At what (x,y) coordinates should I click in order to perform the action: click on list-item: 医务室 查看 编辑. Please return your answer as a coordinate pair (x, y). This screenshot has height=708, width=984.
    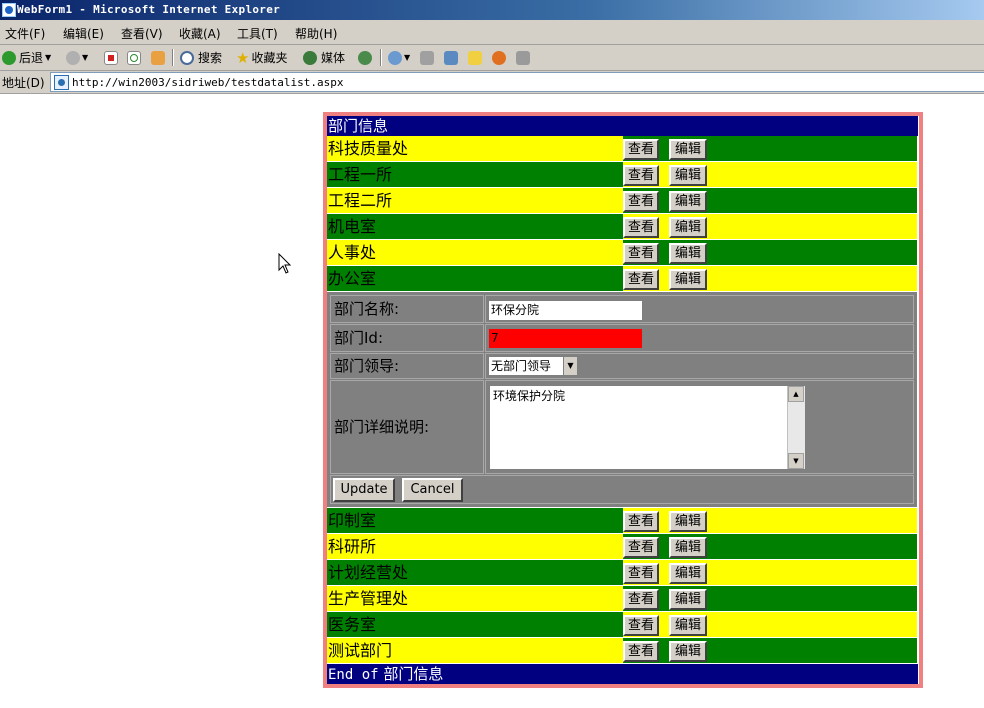
    Looking at the image, I should click on (622, 624).